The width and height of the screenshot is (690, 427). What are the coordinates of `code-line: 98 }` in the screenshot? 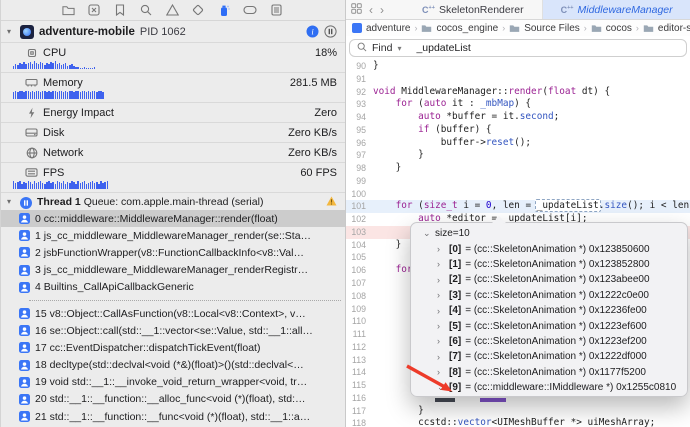 It's located at (518, 168).